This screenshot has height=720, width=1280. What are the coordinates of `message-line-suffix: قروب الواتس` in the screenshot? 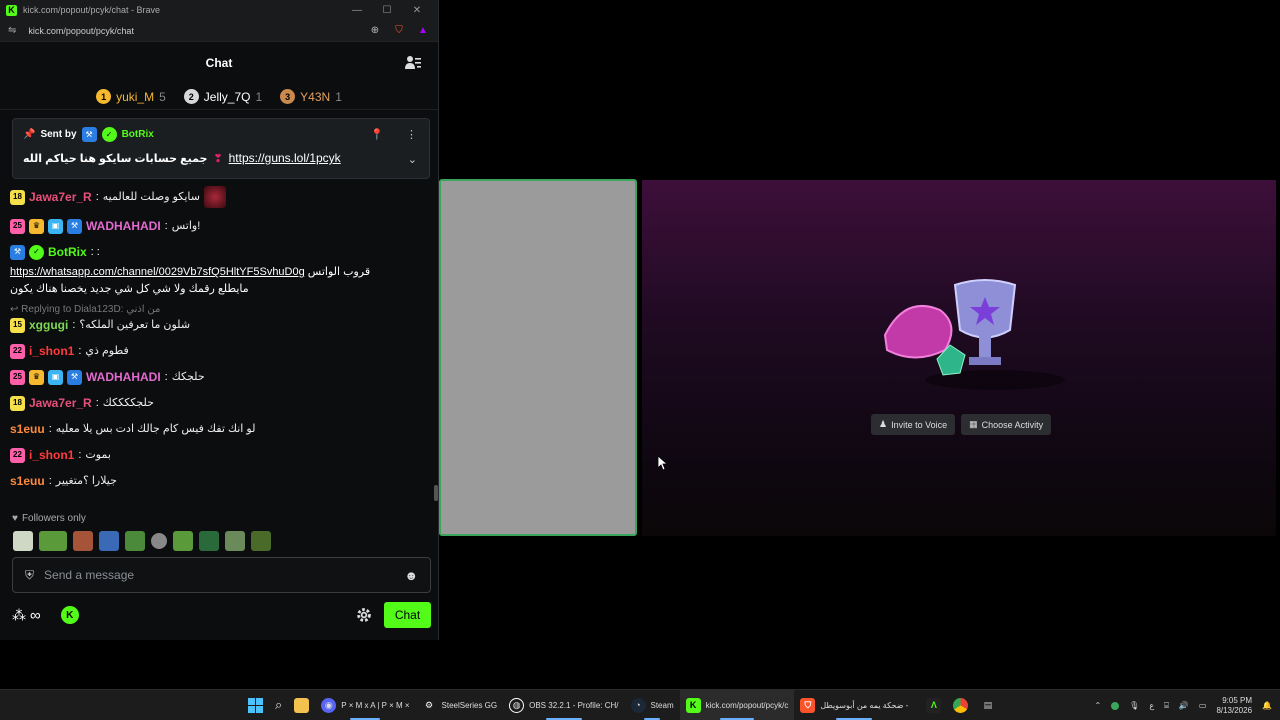 It's located at (339, 272).